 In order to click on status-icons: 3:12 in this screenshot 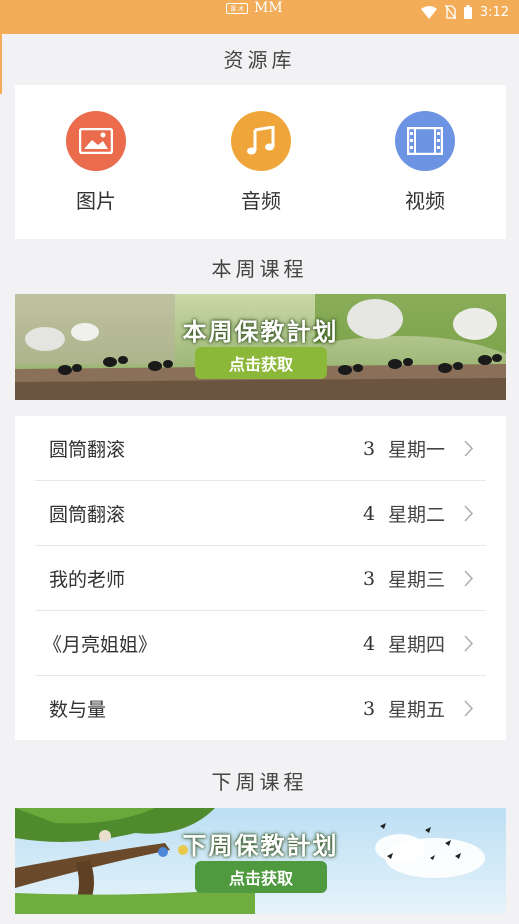, I will do `click(464, 12)`.